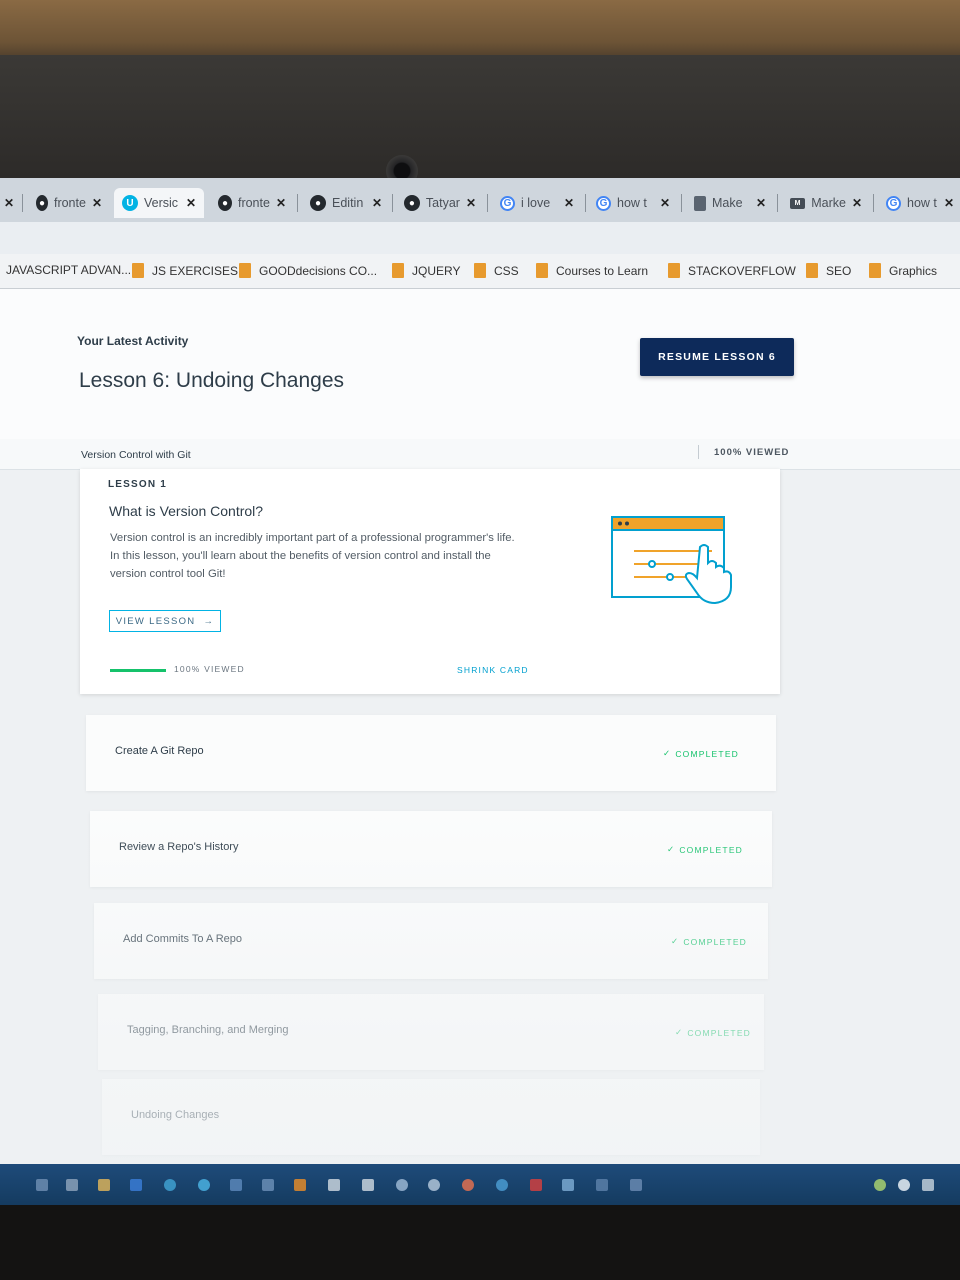  I want to click on tab-how-to-2: G how t ✕, so click(919, 203).